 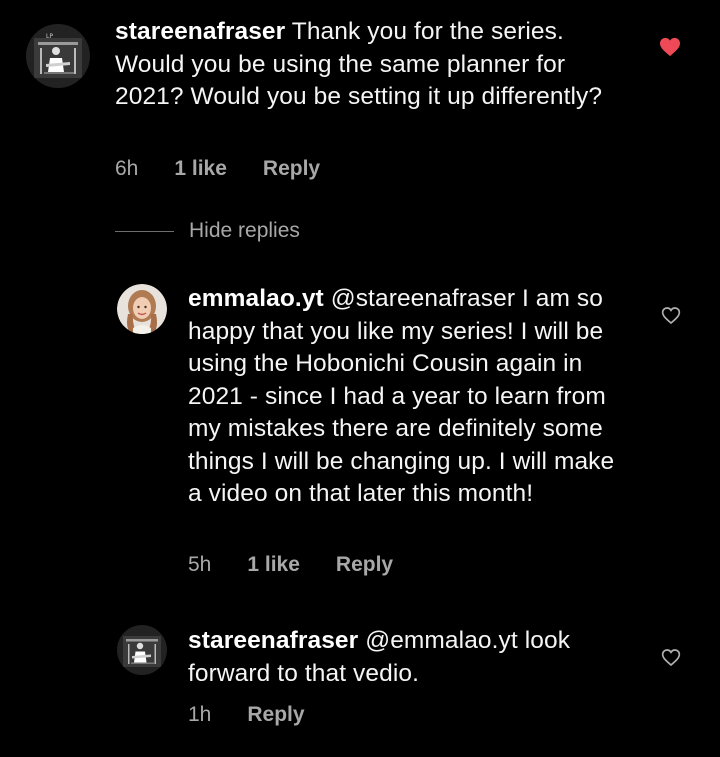 I want to click on heart-filled-icon, so click(x=670, y=47).